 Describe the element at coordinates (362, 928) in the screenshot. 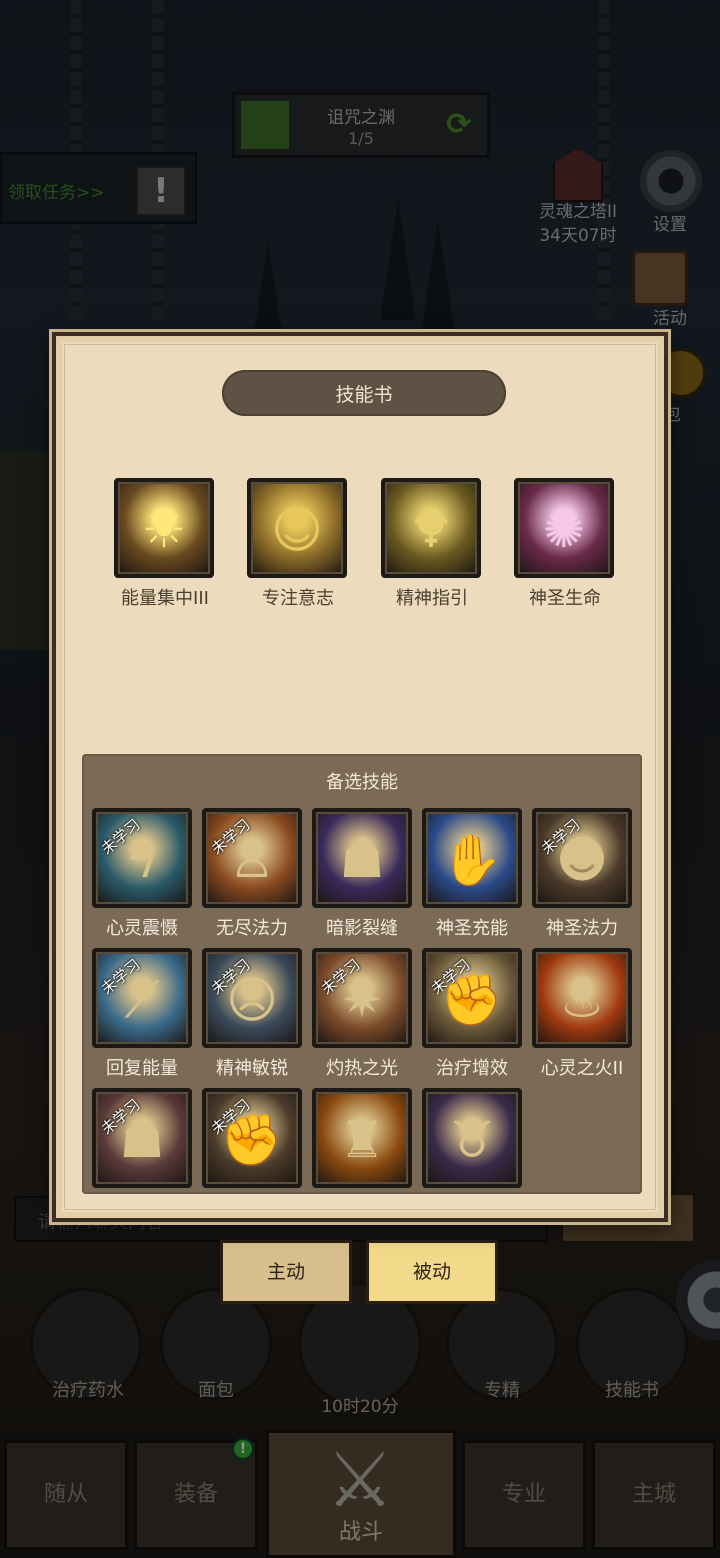

I see `skill-label: 暗影裂缝` at that location.